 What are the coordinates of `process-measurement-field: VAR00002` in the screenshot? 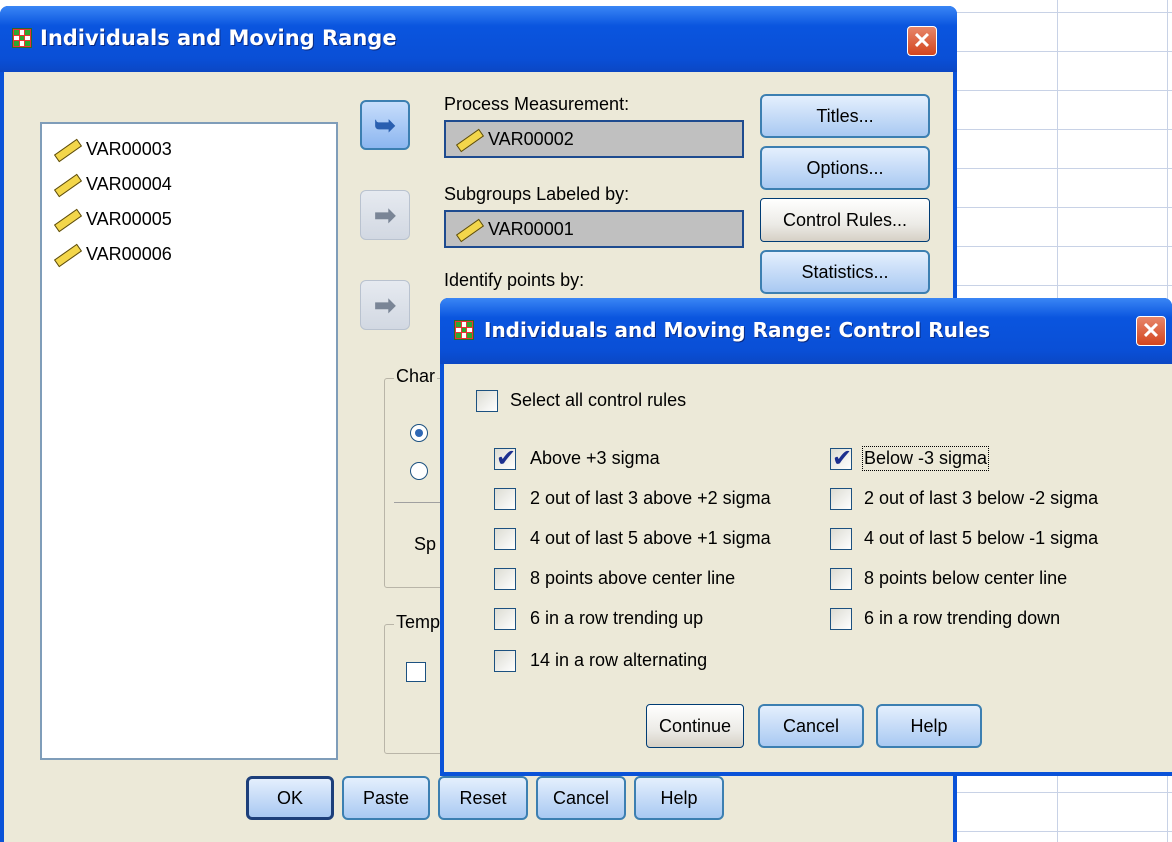 It's located at (594, 139).